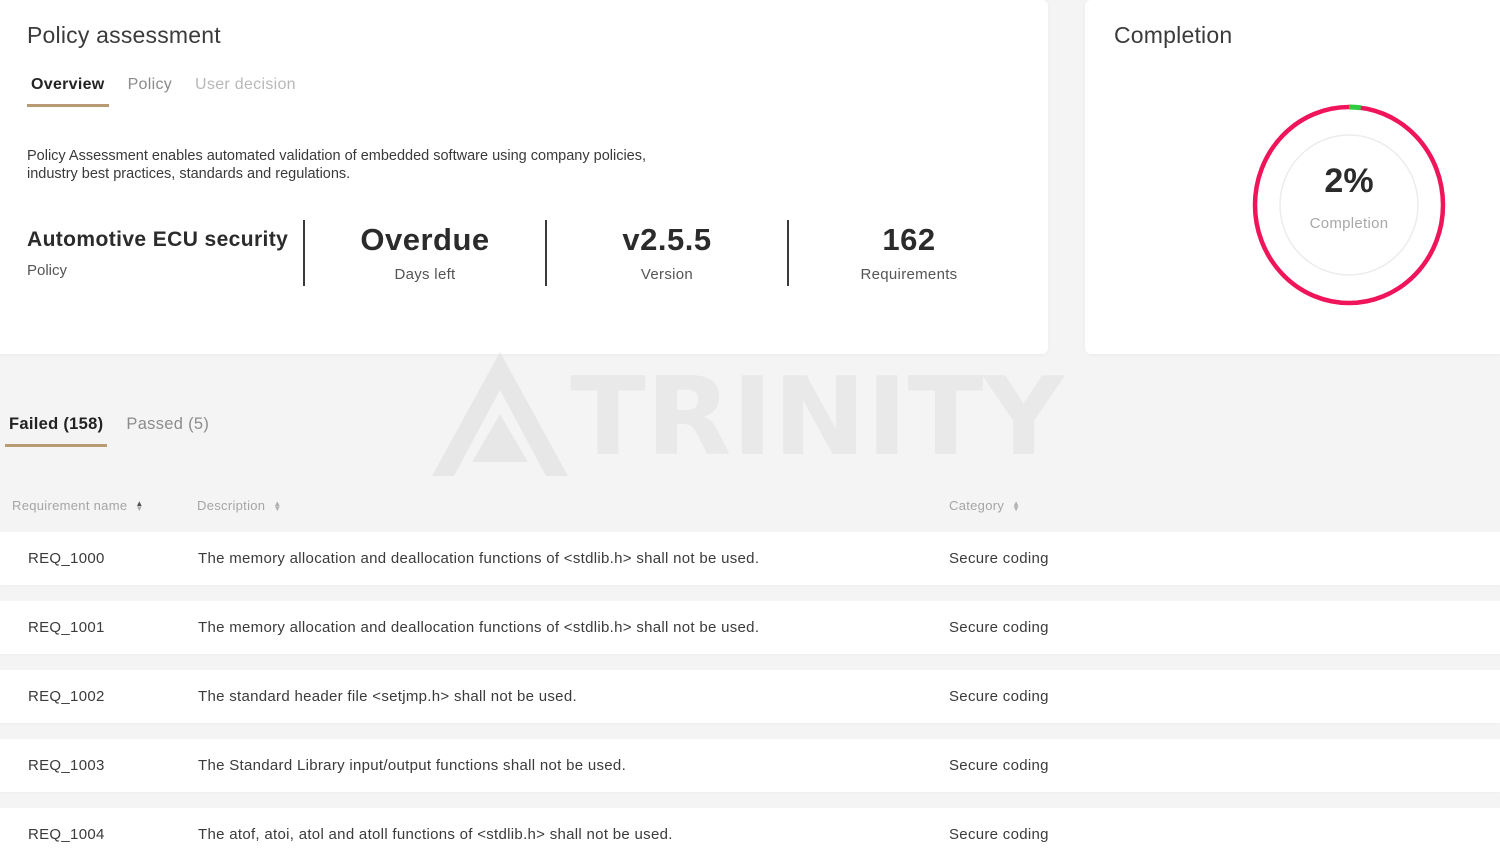 The width and height of the screenshot is (1500, 853). What do you see at coordinates (66, 696) in the screenshot?
I see `requirement-name: REQ_1002` at bounding box center [66, 696].